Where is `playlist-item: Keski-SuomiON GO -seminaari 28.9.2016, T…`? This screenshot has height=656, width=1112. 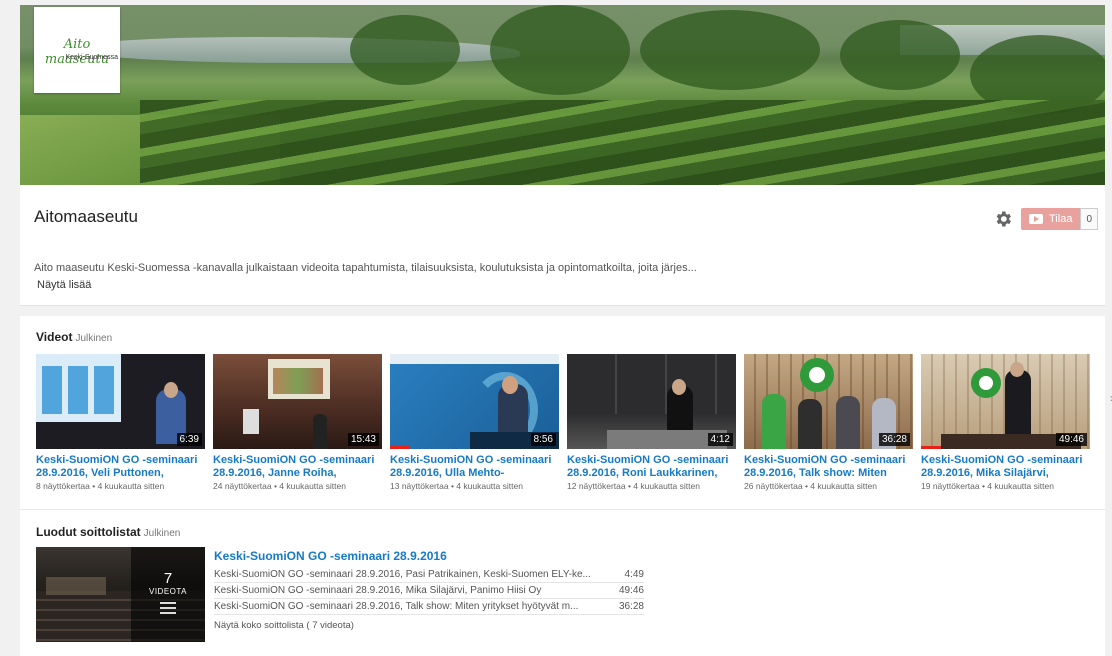
playlist-item: Keski-SuomiON GO -seminaari 28.9.2016, T… is located at coordinates (429, 607).